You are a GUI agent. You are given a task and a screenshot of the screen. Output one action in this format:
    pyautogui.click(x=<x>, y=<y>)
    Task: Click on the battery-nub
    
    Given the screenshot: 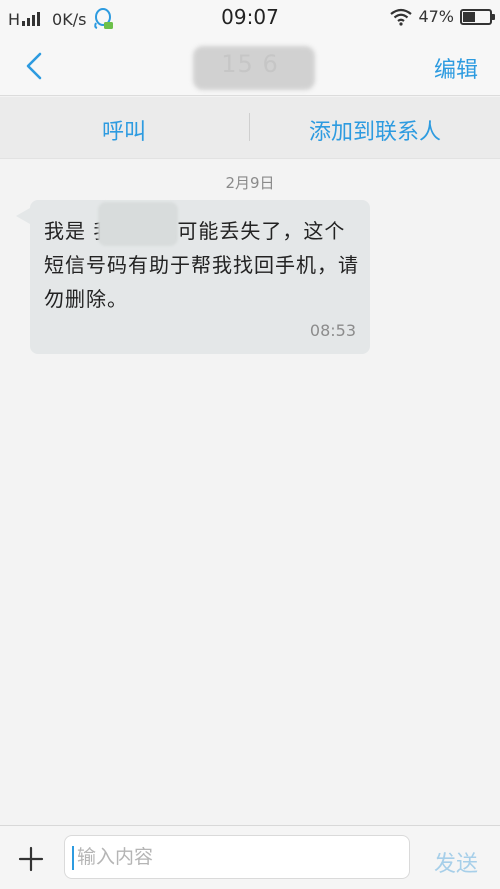 What is the action you would take?
    pyautogui.click(x=493, y=16)
    